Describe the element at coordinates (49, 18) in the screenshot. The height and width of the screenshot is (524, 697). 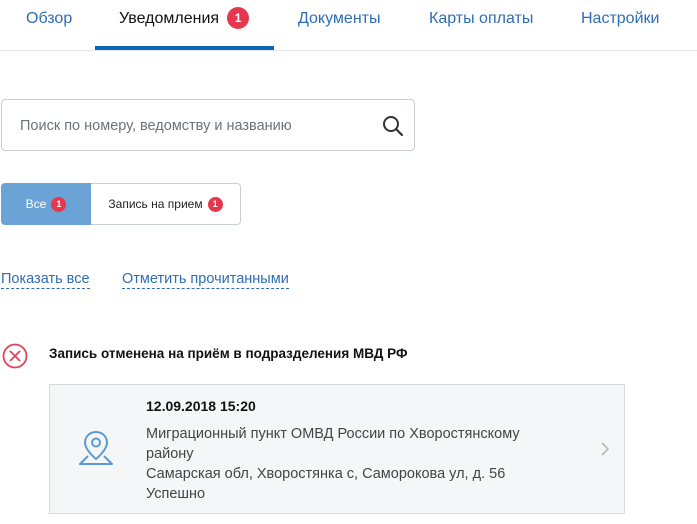
I see `tab-overview-label: Обзор` at that location.